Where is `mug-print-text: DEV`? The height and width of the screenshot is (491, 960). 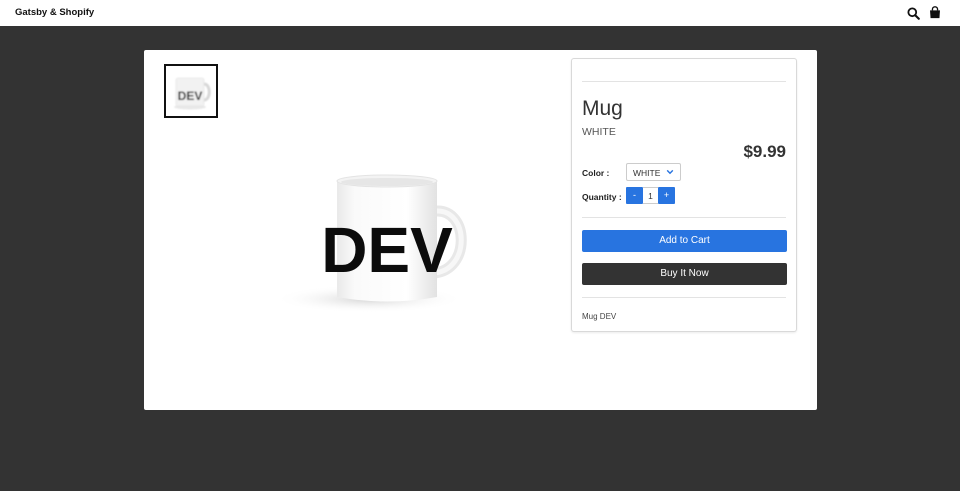
mug-print-text: DEV is located at coordinates (387, 250).